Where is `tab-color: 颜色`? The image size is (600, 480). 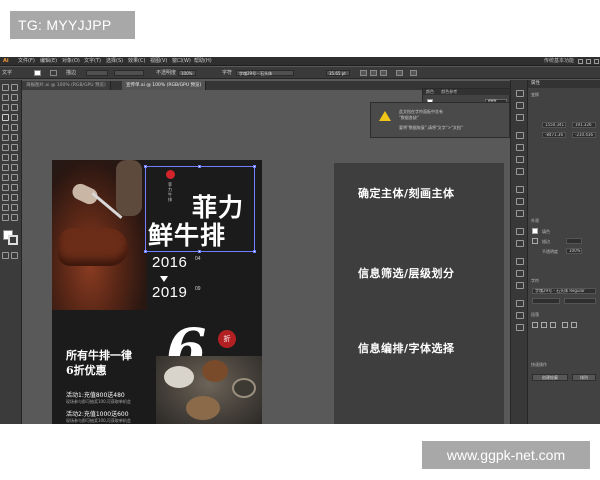 tab-color: 颜色 is located at coordinates (430, 91).